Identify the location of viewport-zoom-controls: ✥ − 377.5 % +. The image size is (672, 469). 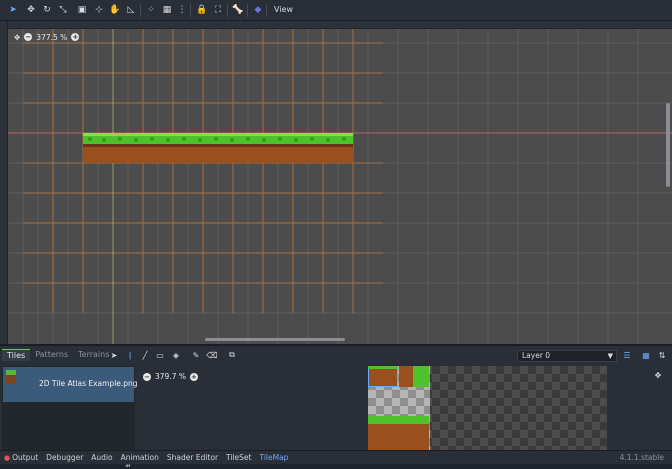
(47, 37).